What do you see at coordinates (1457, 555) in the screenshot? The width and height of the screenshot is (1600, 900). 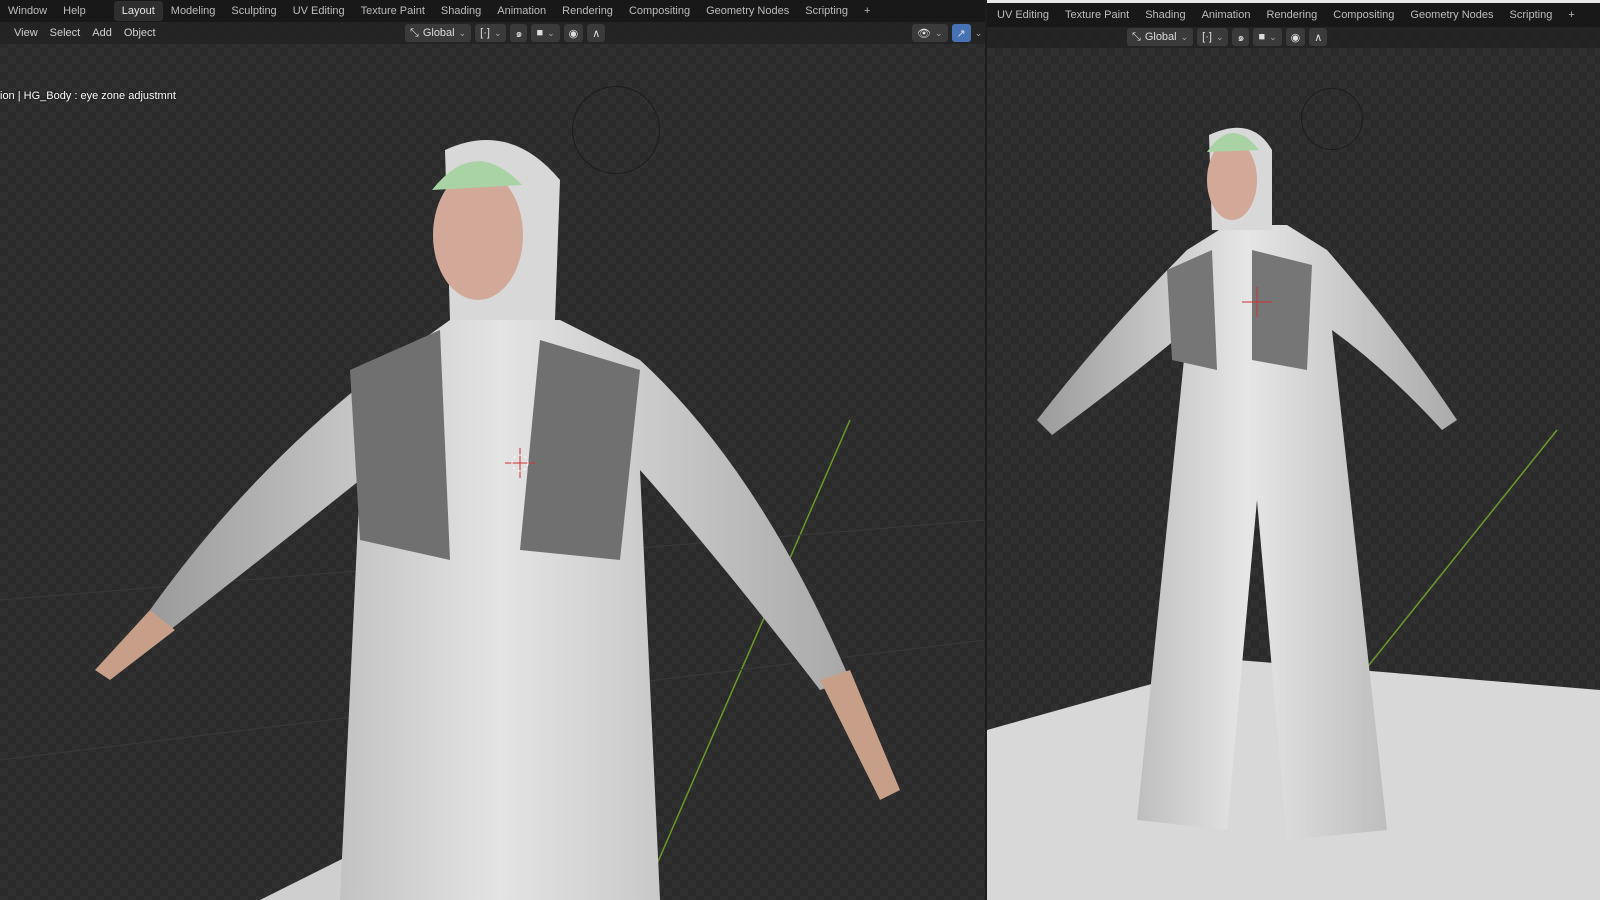 I see `y-axis-line` at bounding box center [1457, 555].